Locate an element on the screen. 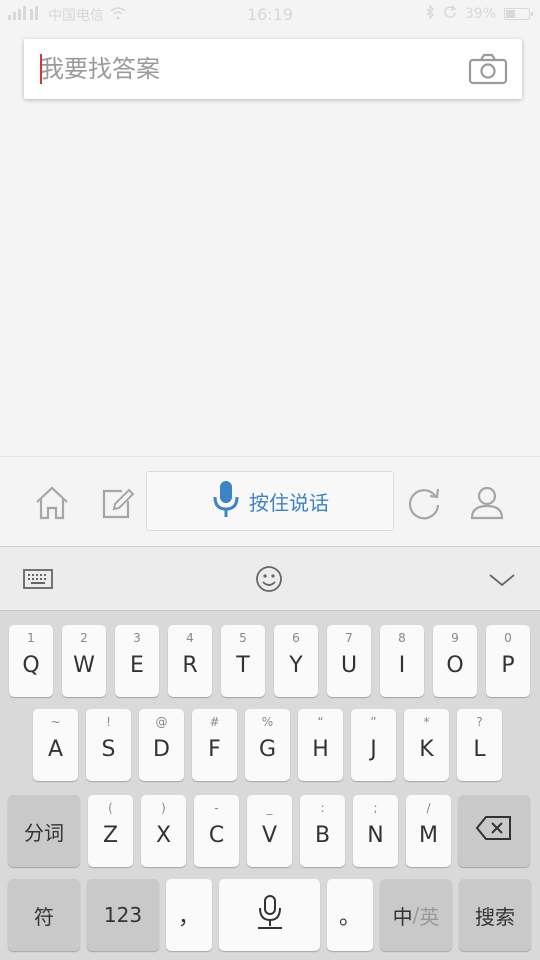 The width and height of the screenshot is (540, 960). key-l: ? L is located at coordinates (479, 745).